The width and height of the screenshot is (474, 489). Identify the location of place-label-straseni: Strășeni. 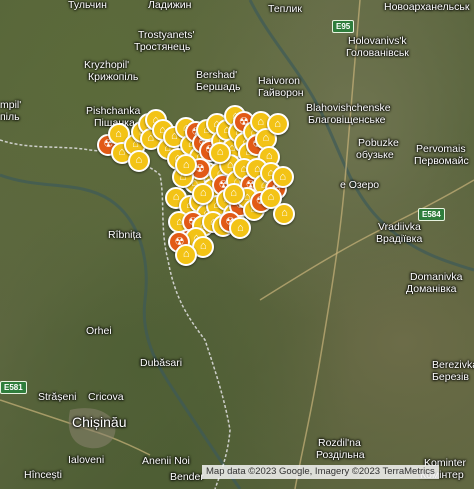
(57, 397).